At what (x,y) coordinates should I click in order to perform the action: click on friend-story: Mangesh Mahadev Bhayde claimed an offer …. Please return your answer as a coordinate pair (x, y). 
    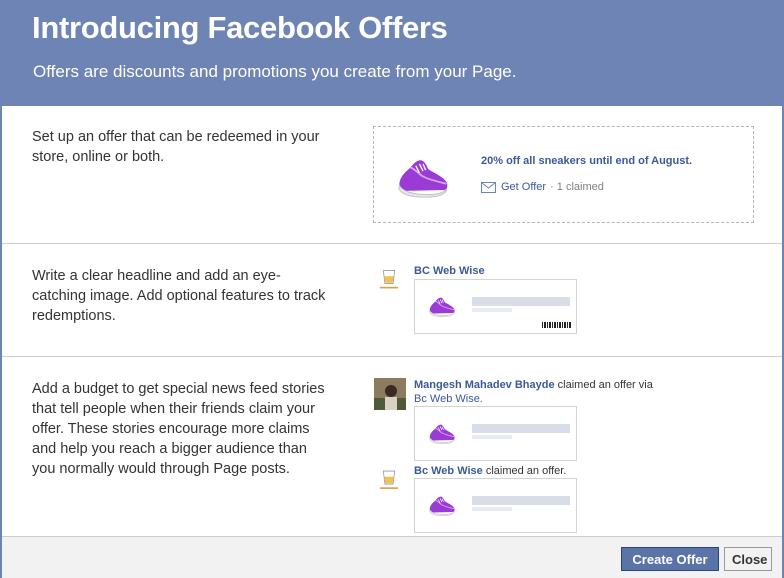
    Looking at the image, I should click on (564, 392).